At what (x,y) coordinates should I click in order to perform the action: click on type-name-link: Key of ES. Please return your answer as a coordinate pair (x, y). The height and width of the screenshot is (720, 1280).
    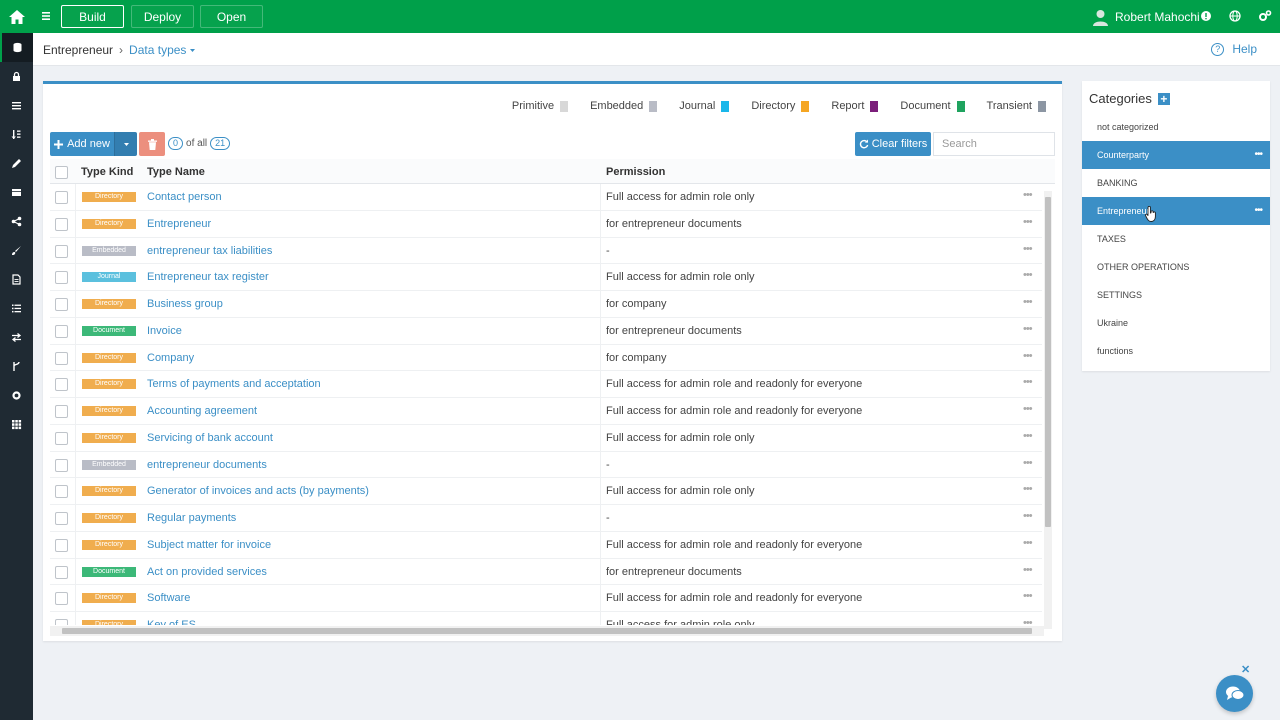
    Looking at the image, I should click on (171, 622).